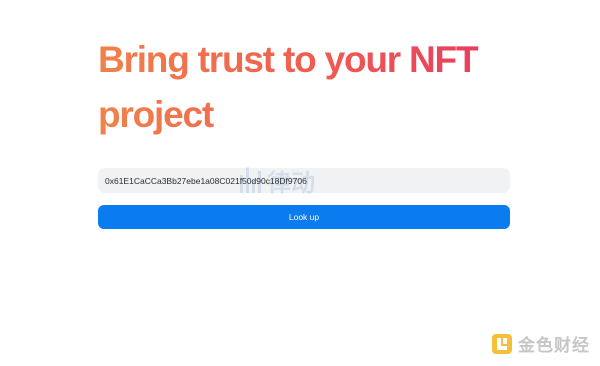 The width and height of the screenshot is (600, 366). Describe the element at coordinates (304, 217) in the screenshot. I see `look-up-button: Look up` at that location.